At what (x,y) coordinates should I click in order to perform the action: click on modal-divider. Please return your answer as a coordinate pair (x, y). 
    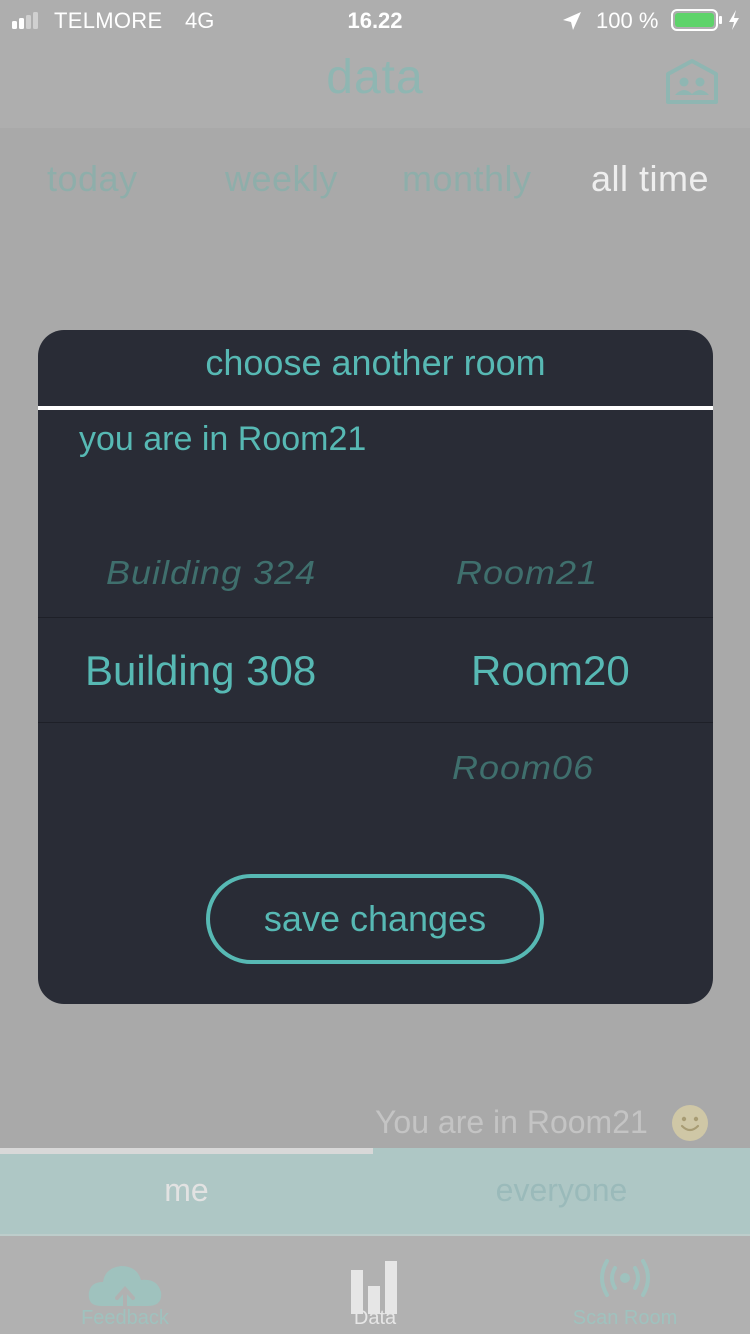
    Looking at the image, I should click on (375, 408).